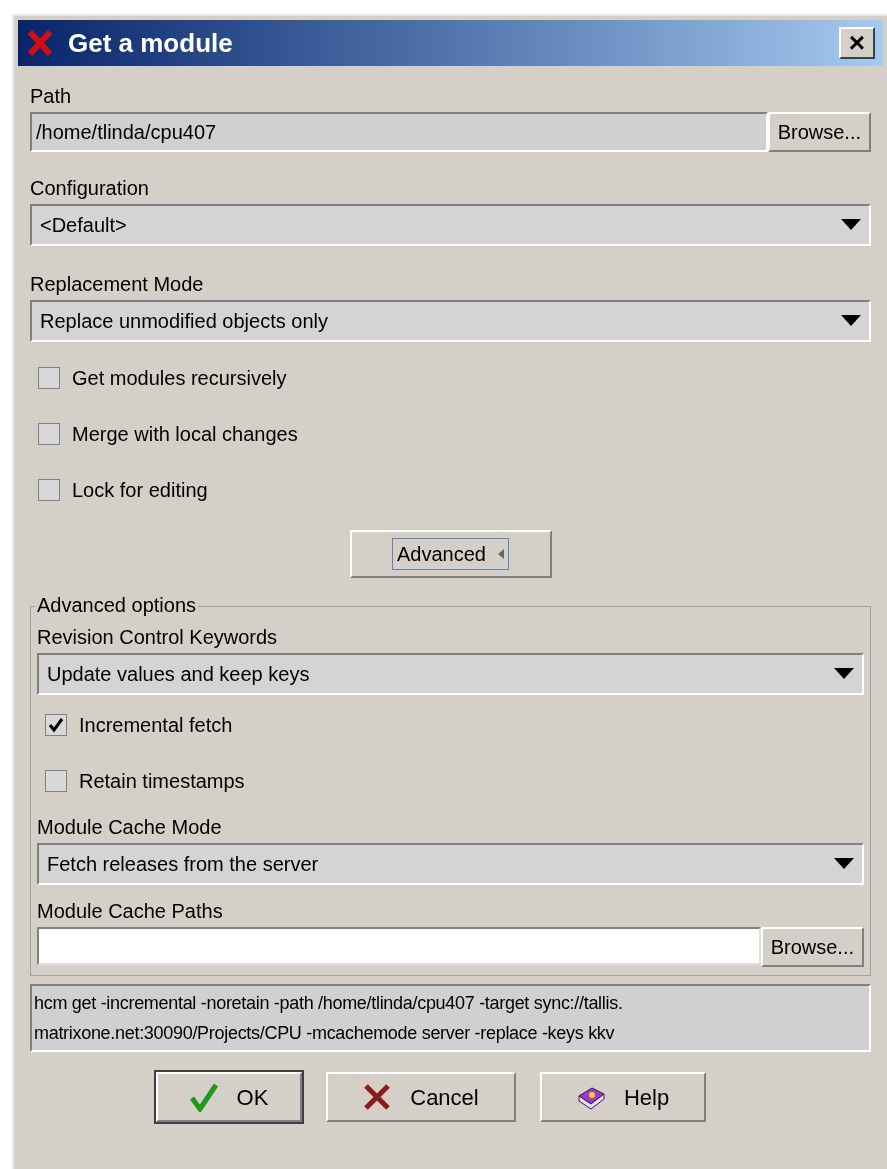 This screenshot has width=887, height=1169. What do you see at coordinates (130, 911) in the screenshot?
I see `field-label: Module Cache Paths` at bounding box center [130, 911].